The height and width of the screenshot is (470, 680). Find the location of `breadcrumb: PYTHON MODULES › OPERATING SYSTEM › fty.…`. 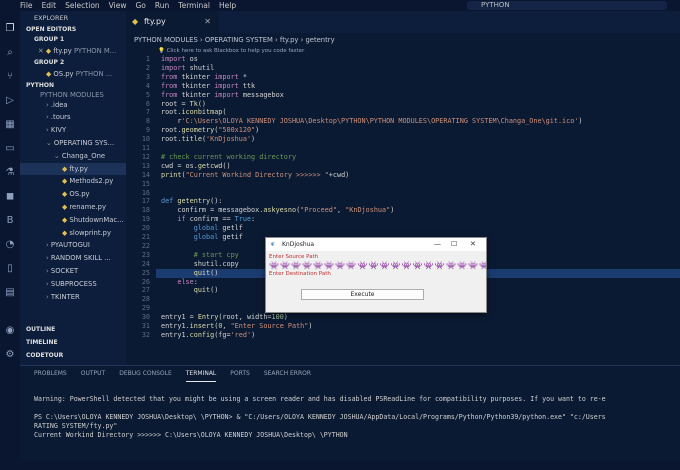

breadcrumb: PYTHON MODULES › OPERATING SYSTEM › fty.… is located at coordinates (403, 40).